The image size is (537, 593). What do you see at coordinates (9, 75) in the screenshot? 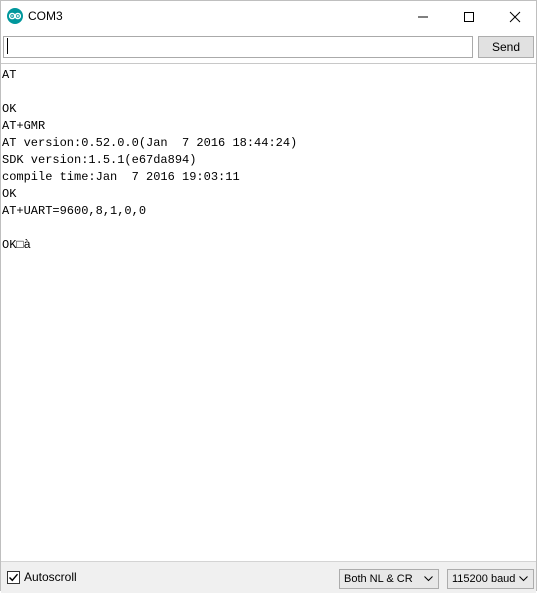
I see `output-line: AT` at bounding box center [9, 75].